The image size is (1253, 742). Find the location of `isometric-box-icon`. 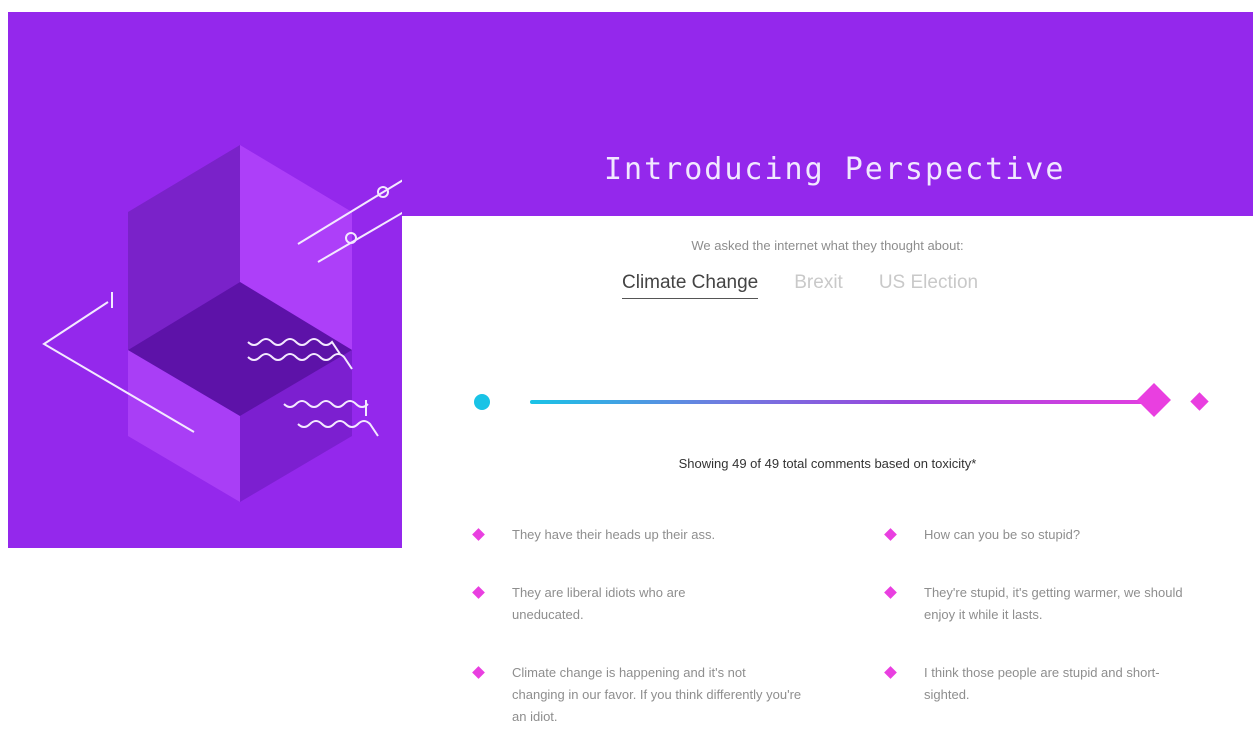

isometric-box-icon is located at coordinates (222, 323).